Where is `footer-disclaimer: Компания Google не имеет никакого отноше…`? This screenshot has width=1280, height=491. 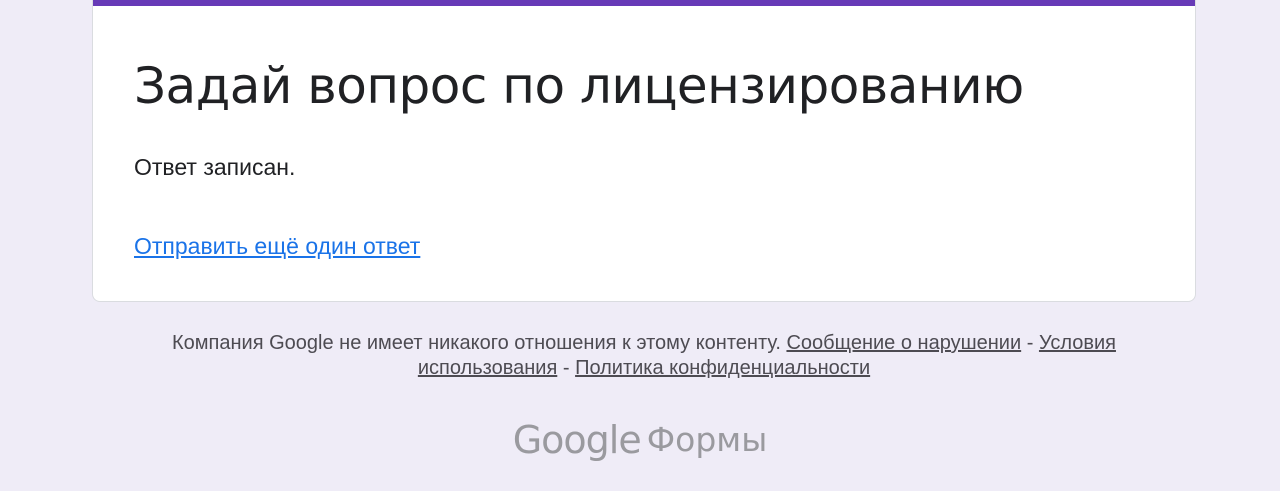
footer-disclaimer: Компания Google не имеет никакого отноше… is located at coordinates (644, 356).